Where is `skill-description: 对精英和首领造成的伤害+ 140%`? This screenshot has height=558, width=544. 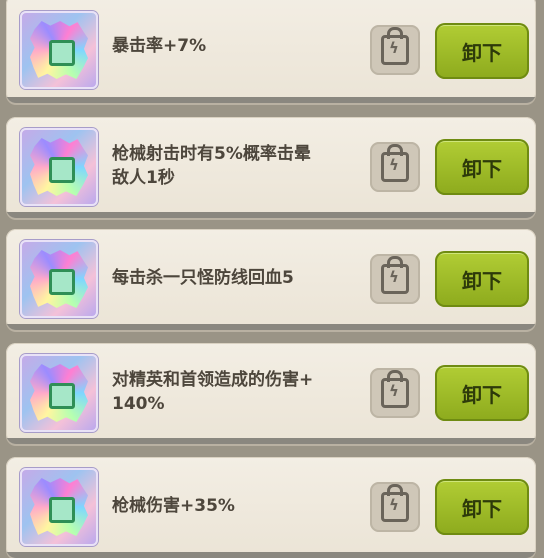 skill-description: 对精英和首领造成的伤害+ 140% is located at coordinates (213, 392).